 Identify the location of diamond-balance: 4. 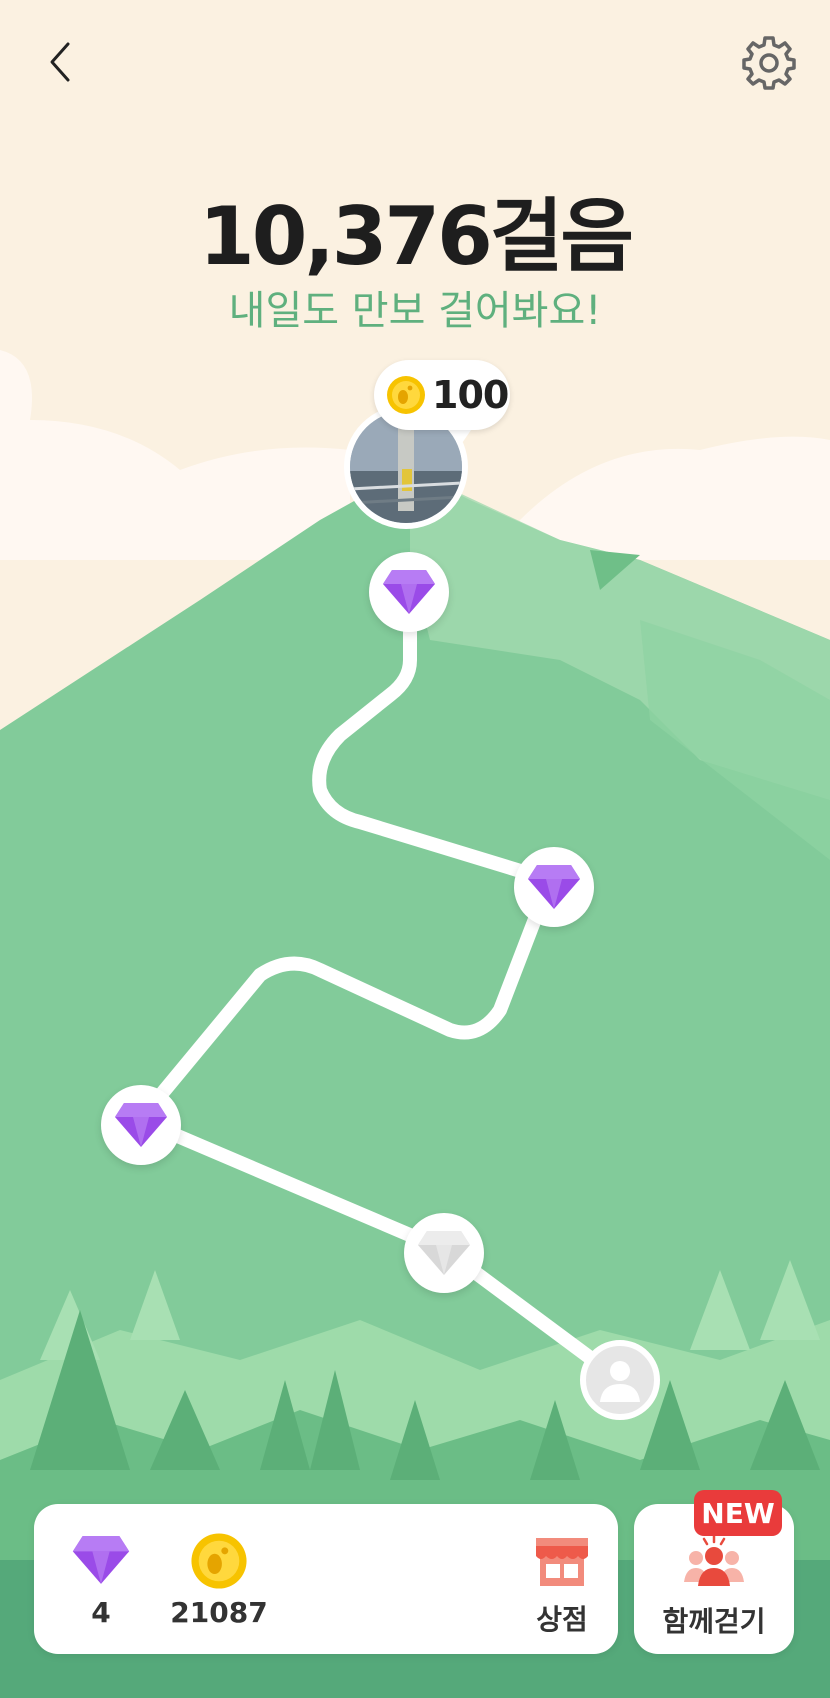
(101, 1581).